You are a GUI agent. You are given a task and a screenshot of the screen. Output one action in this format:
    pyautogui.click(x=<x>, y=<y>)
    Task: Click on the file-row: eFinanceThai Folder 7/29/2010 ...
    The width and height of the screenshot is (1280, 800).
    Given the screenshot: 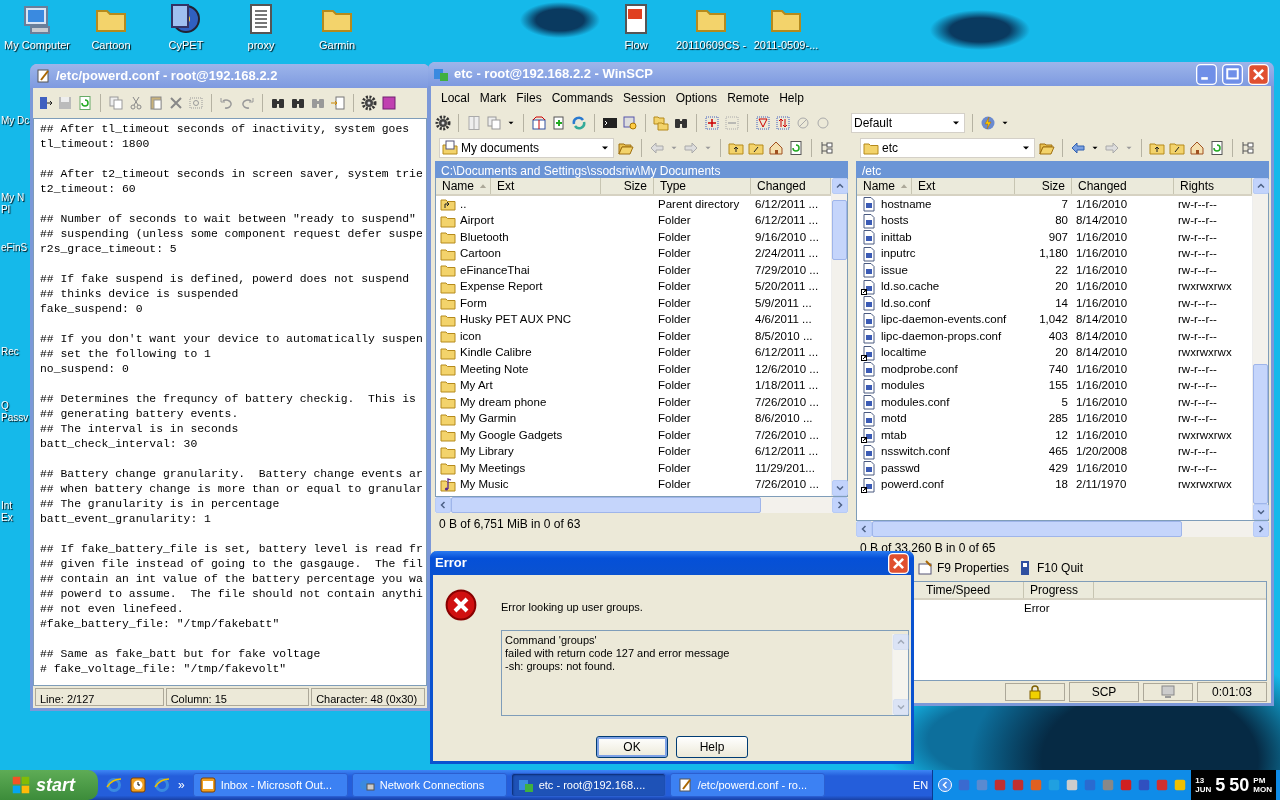 What is the action you would take?
    pyautogui.click(x=633, y=270)
    